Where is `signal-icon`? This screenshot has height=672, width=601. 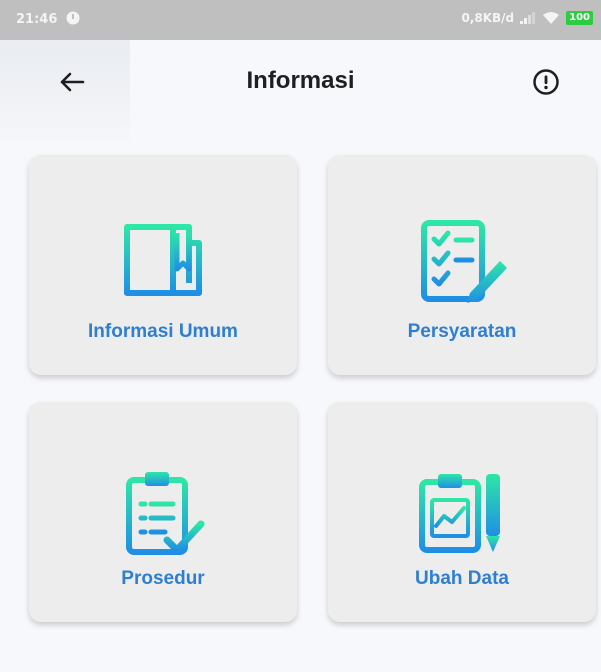
signal-icon is located at coordinates (528, 18).